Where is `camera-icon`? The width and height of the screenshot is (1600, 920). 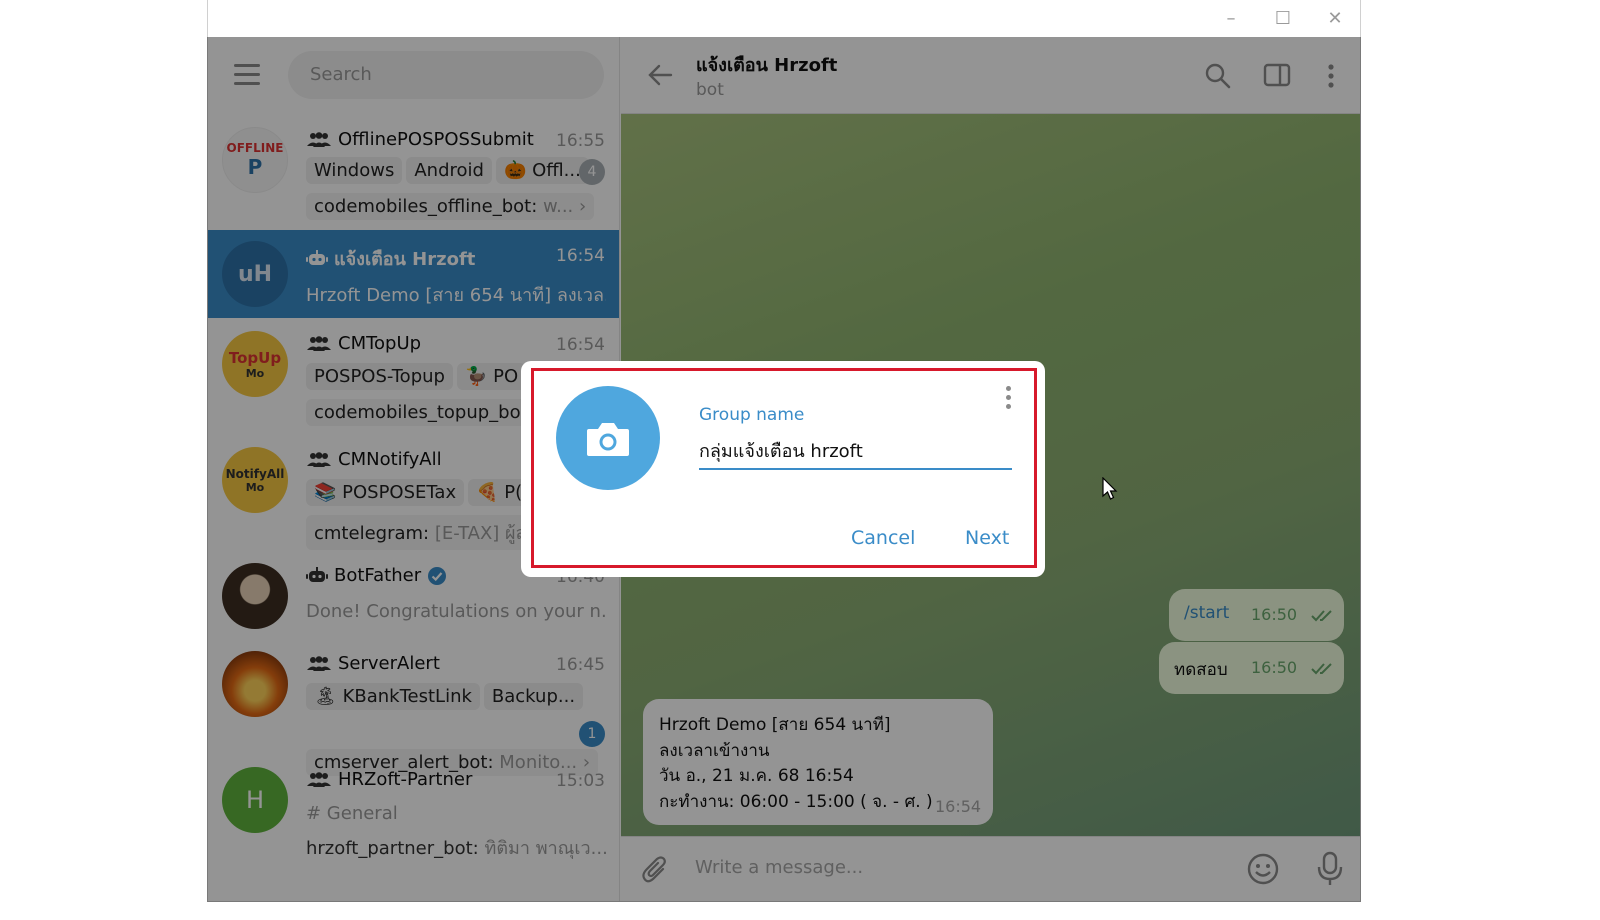
camera-icon is located at coordinates (608, 439).